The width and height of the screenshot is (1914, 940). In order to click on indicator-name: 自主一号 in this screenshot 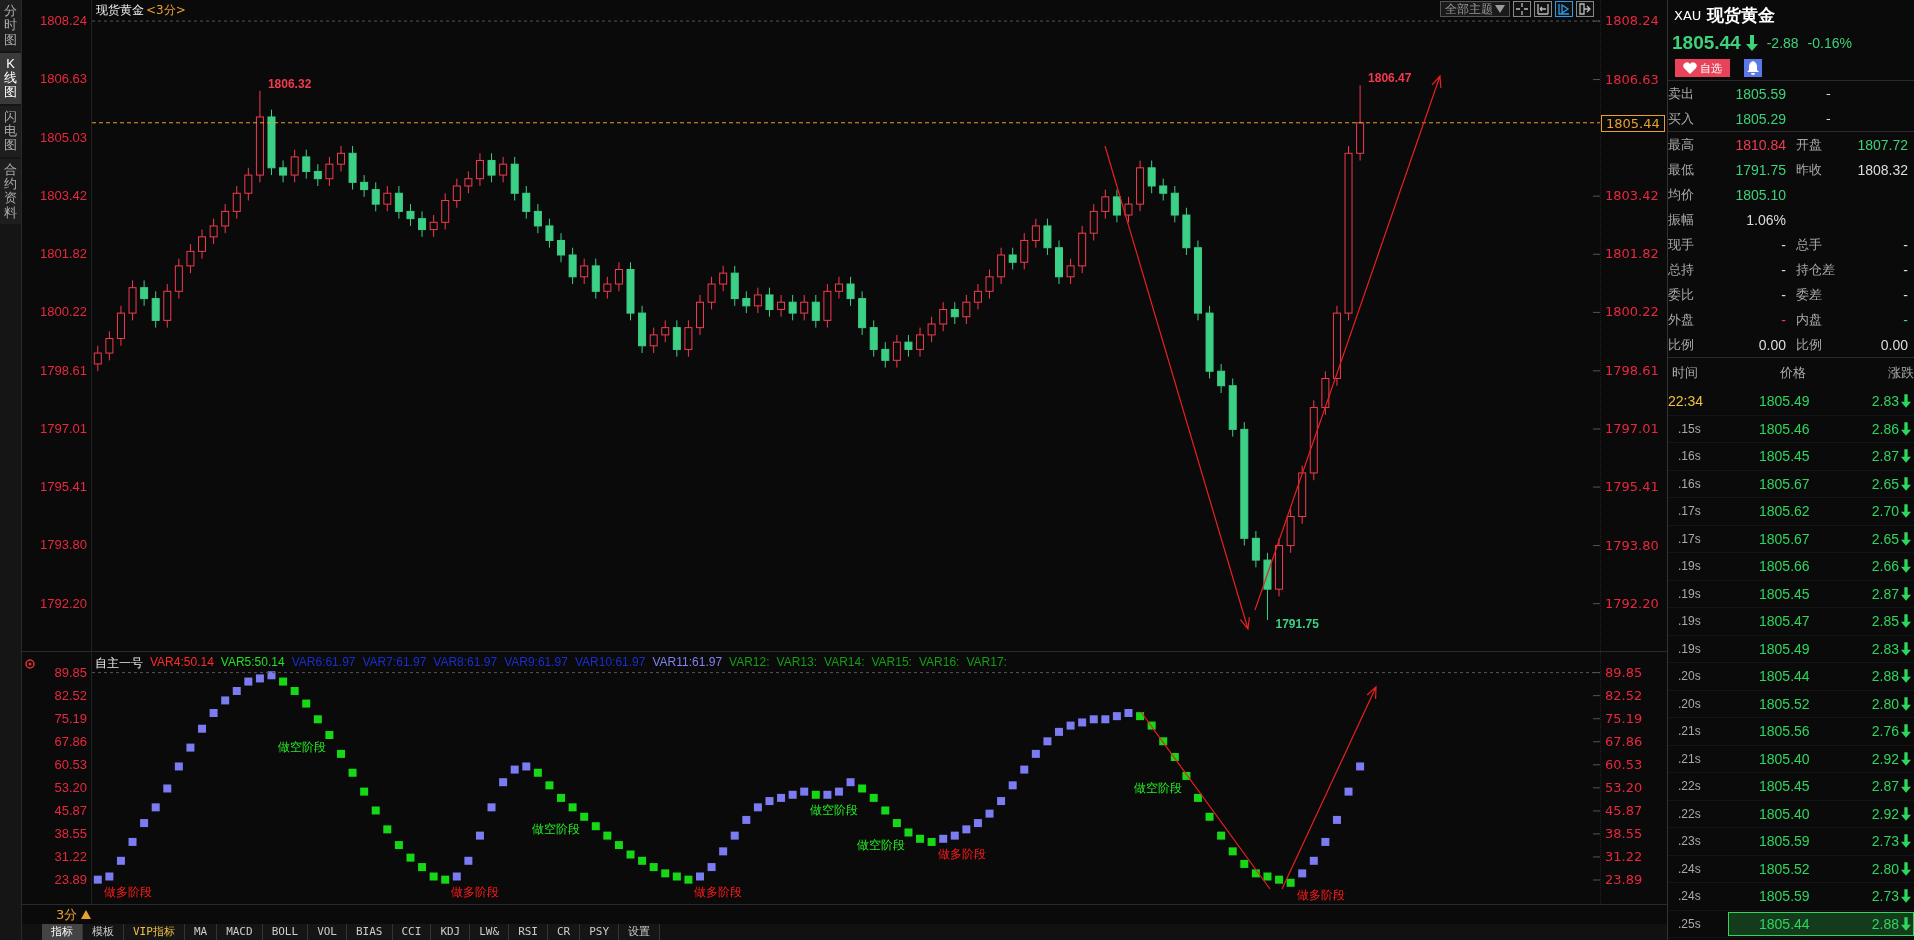, I will do `click(119, 663)`.